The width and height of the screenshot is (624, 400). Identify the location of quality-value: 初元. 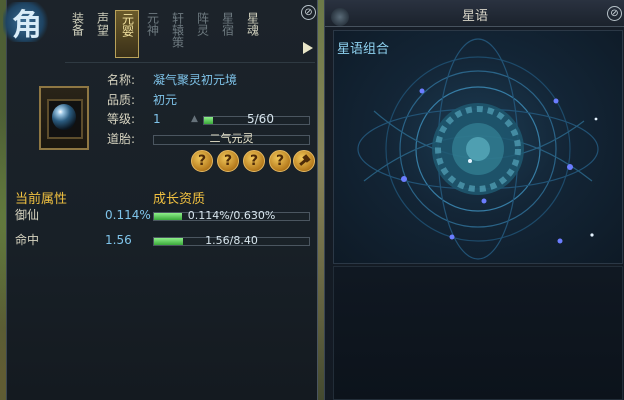
(165, 100).